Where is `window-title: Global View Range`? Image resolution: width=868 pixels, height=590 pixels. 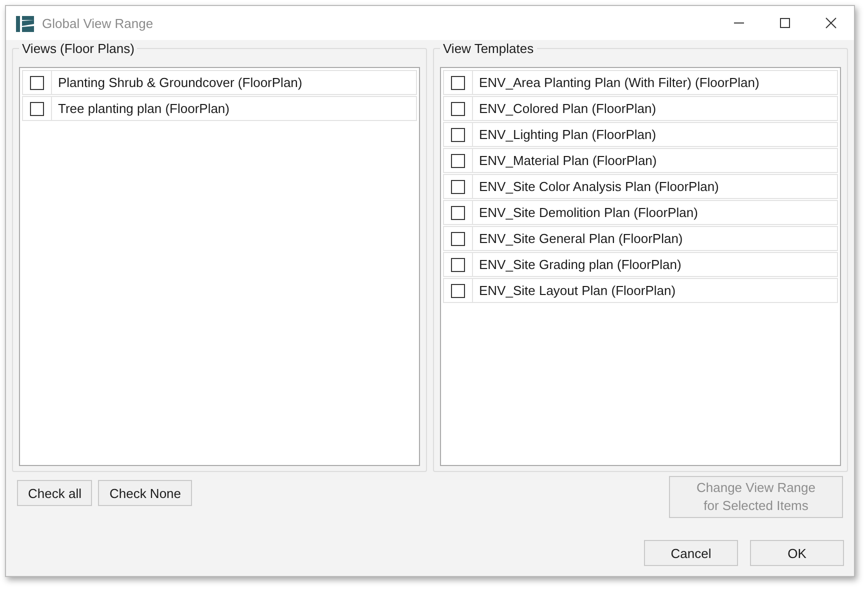 window-title: Global View Range is located at coordinates (98, 23).